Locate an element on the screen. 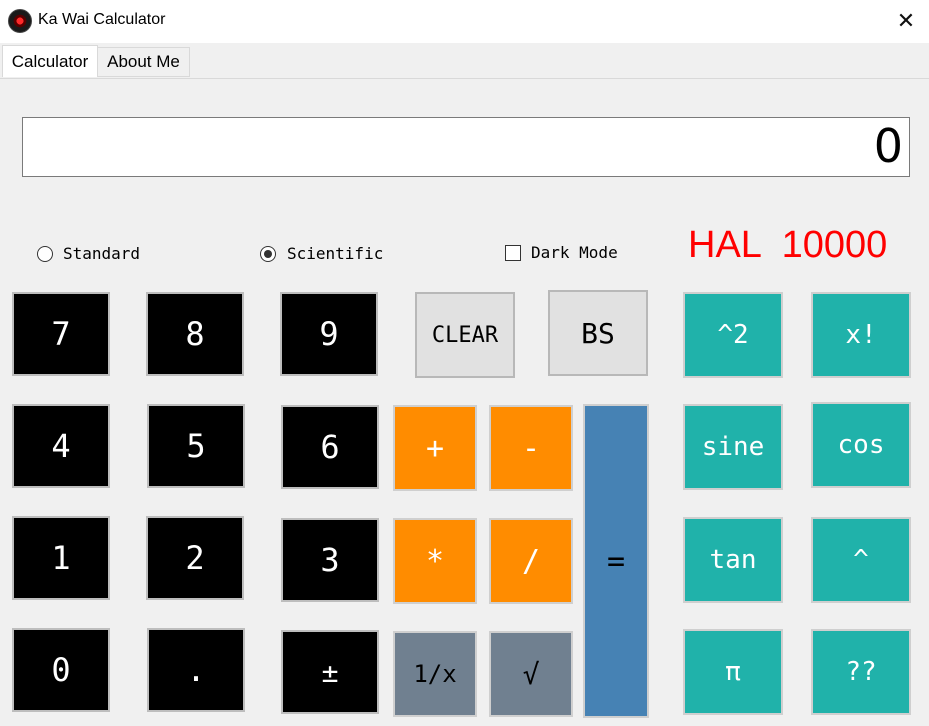 The height and width of the screenshot is (726, 929). tab-about-me: About Me is located at coordinates (144, 62).